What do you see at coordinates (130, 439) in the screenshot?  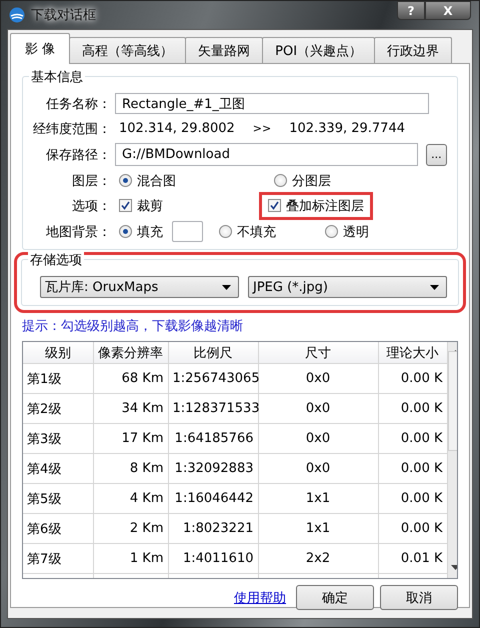 I see `table-cell: 17 Km` at bounding box center [130, 439].